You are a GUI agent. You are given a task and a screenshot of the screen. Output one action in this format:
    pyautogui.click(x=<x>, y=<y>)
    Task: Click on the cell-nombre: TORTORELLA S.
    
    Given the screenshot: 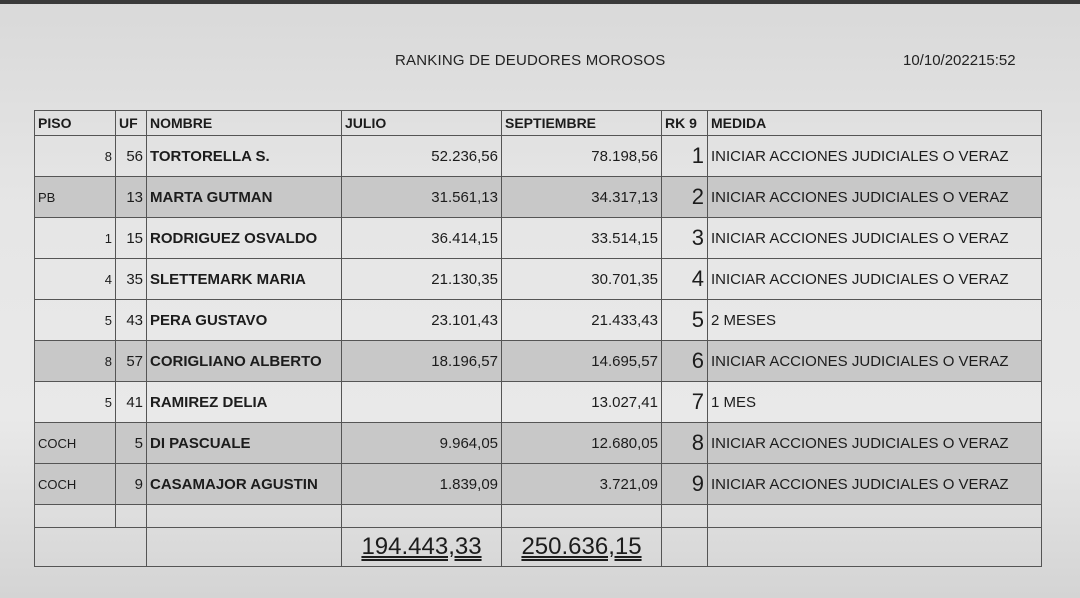 What is the action you would take?
    pyautogui.click(x=244, y=156)
    